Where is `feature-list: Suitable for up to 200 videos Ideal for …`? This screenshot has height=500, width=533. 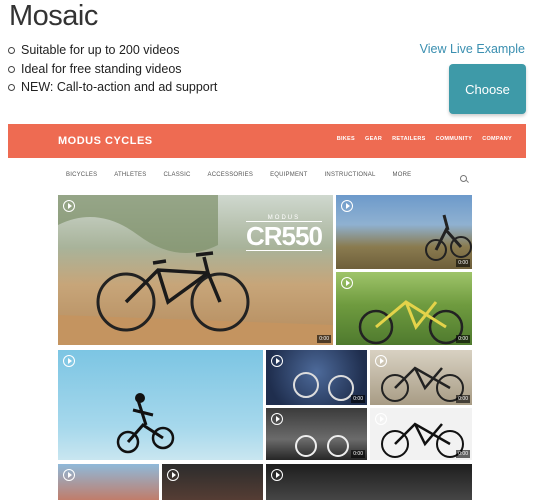 feature-list: Suitable for up to 200 videos Ideal for … is located at coordinates (112, 69).